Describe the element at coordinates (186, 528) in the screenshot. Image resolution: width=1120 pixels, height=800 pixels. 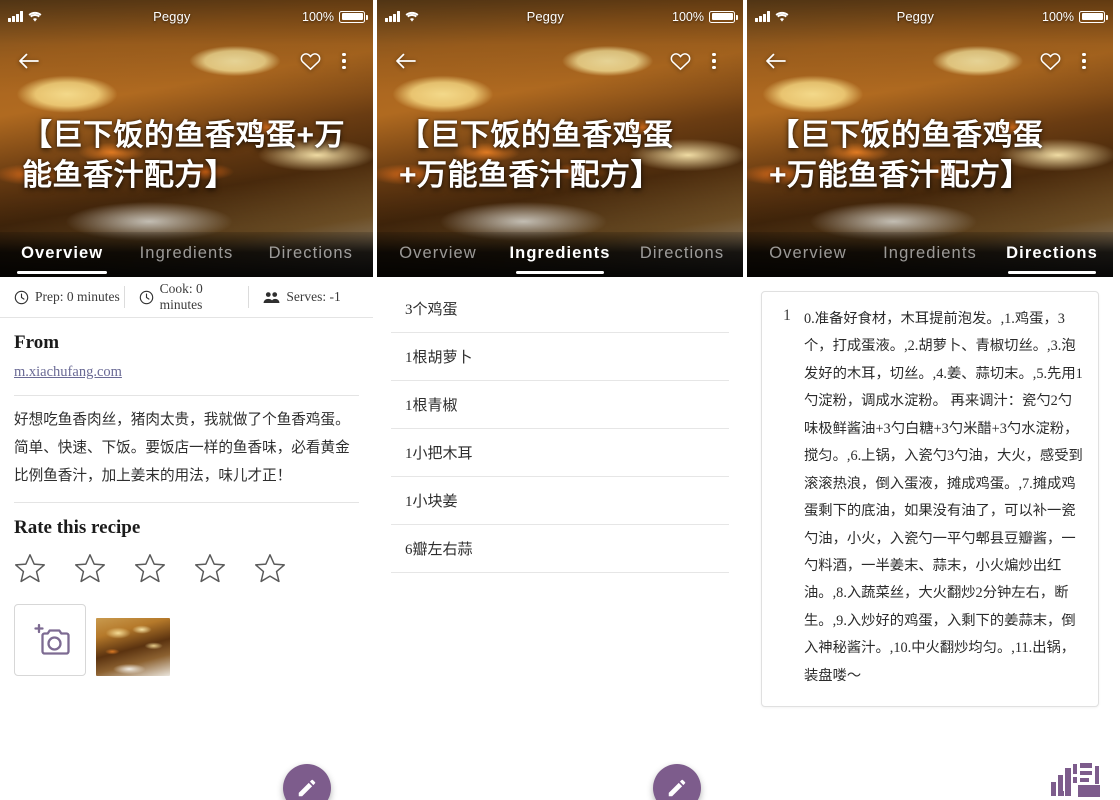
I see `rating-section: Rate this recipe` at that location.